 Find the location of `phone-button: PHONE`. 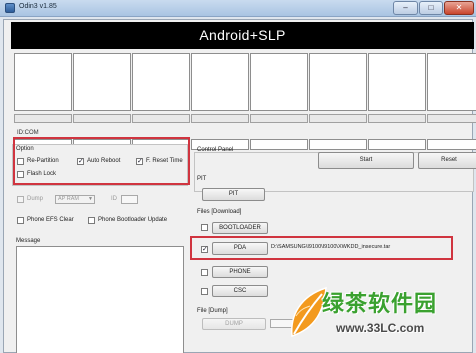

phone-button: PHONE is located at coordinates (240, 272).